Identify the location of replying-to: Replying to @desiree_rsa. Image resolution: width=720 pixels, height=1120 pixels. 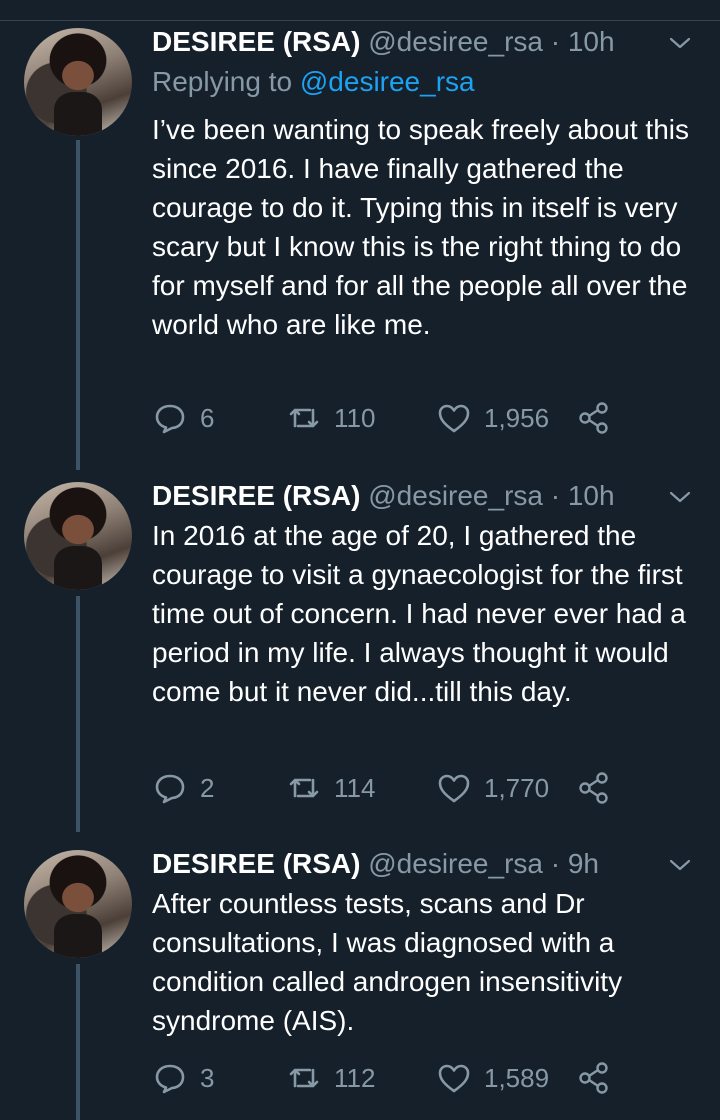
(313, 82).